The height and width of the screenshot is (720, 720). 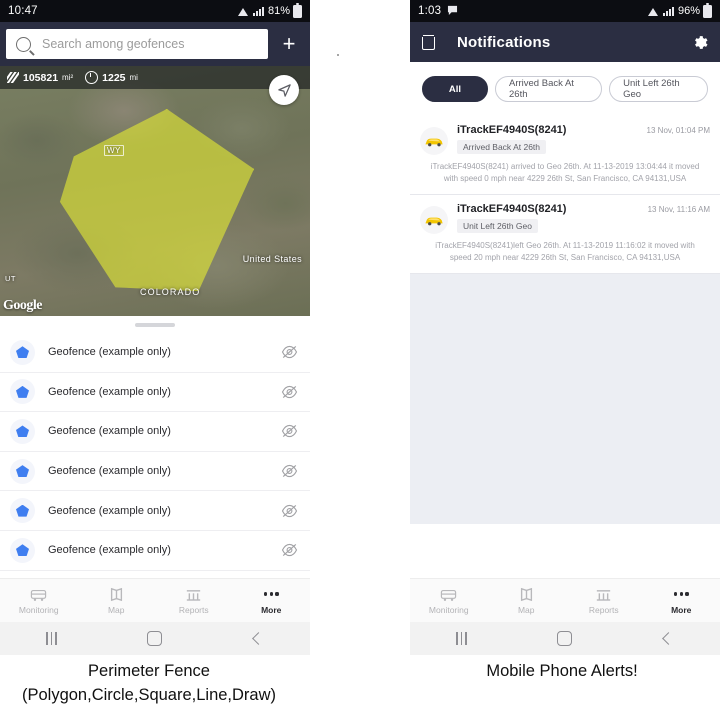 What do you see at coordinates (548, 139) in the screenshot?
I see `notification-main: iTrackEF4940S(8241) Arrived Back At 26th` at bounding box center [548, 139].